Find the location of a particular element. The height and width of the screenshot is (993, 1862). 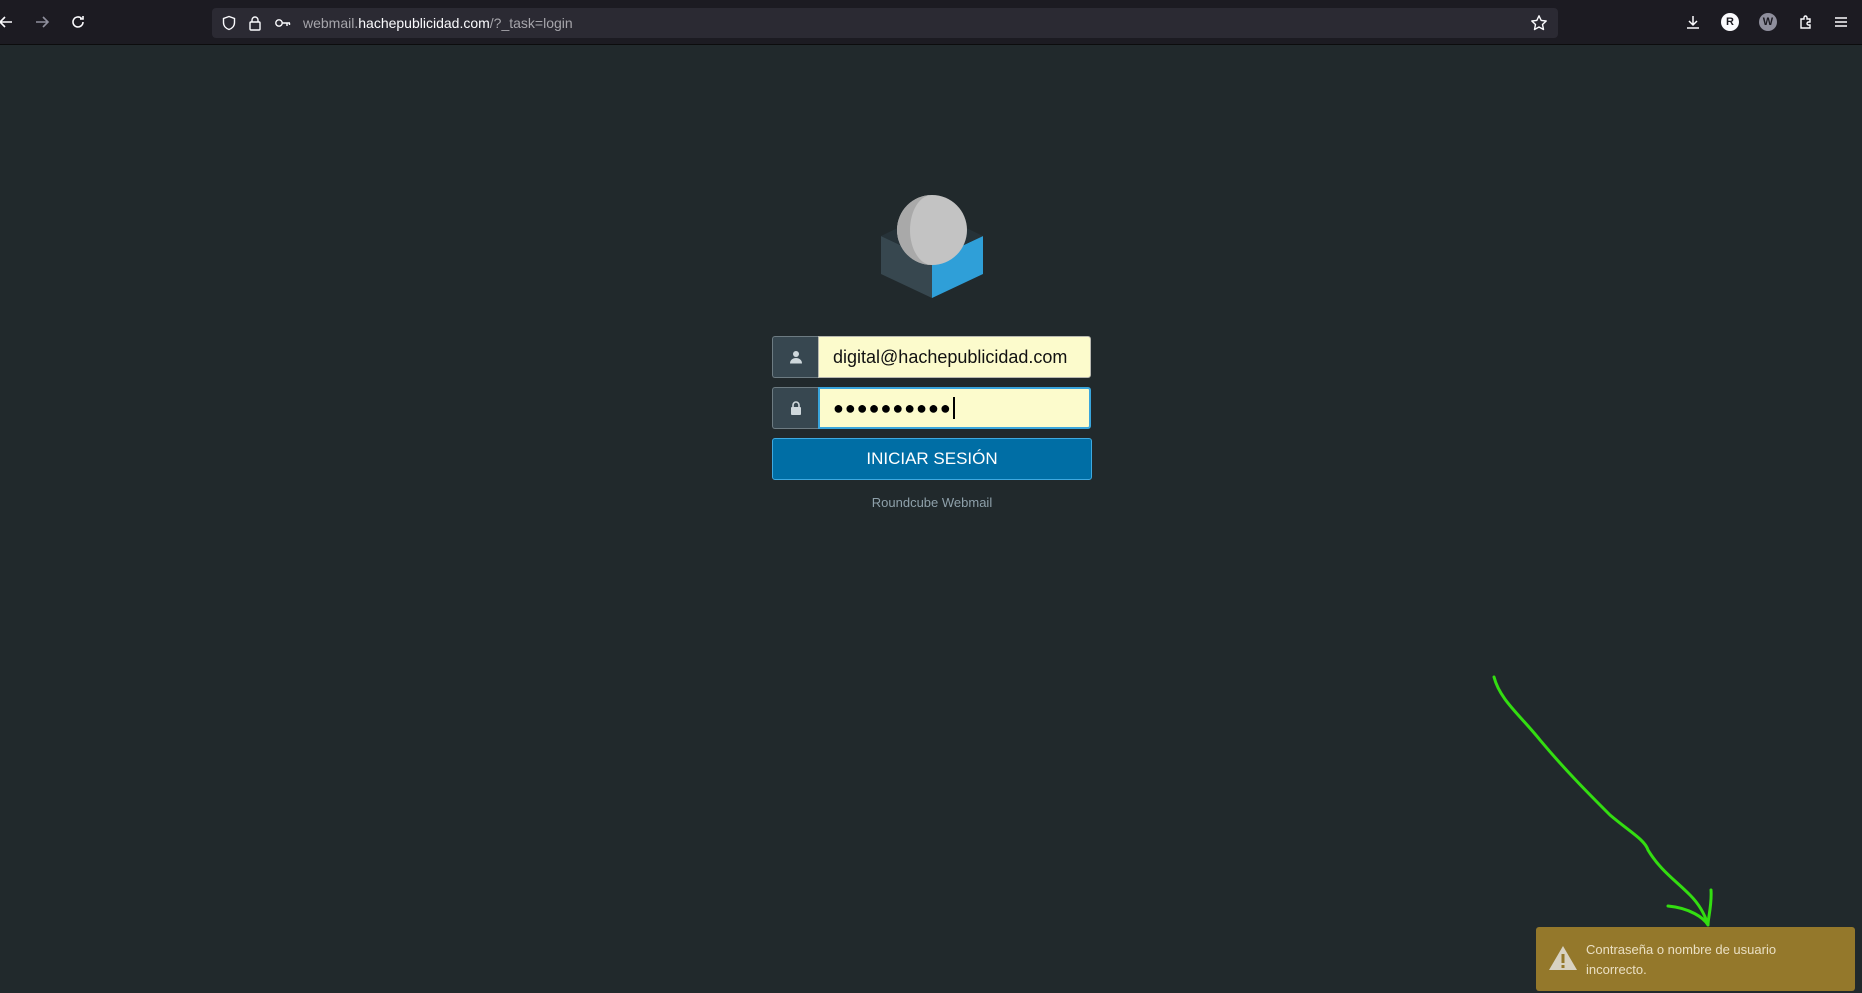

w-extension-button: W is located at coordinates (1768, 22).